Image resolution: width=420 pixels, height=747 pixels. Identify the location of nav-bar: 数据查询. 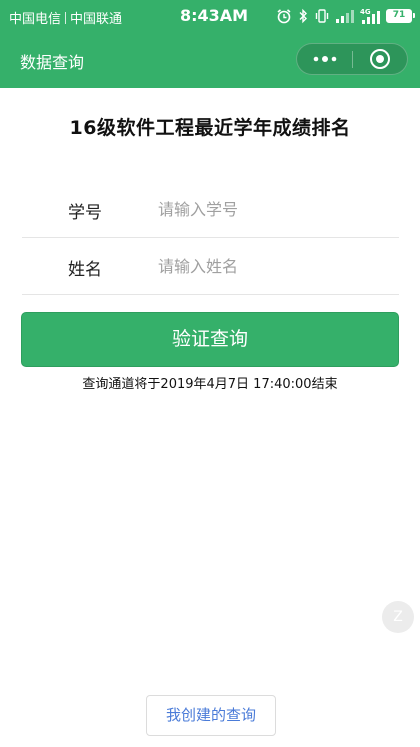
(210, 60).